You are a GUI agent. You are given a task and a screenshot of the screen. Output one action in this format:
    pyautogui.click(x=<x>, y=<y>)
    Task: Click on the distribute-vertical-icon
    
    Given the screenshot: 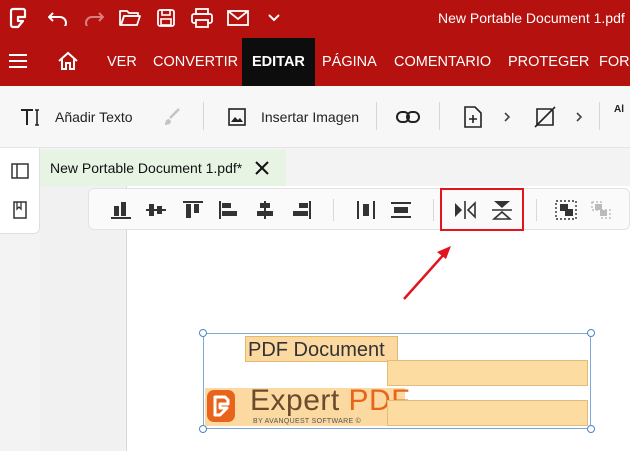 What is the action you would take?
    pyautogui.click(x=401, y=210)
    